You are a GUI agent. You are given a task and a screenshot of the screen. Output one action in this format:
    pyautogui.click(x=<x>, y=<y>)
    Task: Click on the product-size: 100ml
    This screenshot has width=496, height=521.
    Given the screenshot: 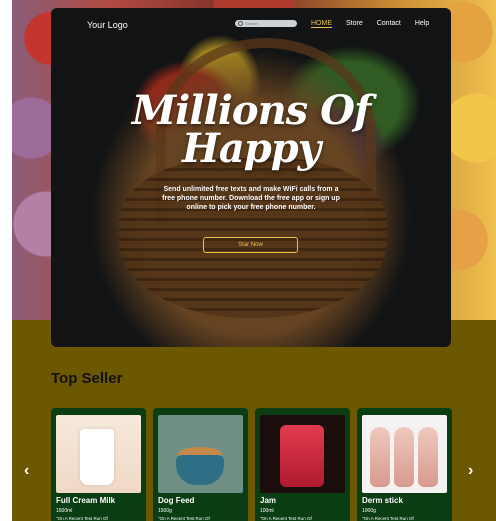 What is the action you would take?
    pyautogui.click(x=267, y=511)
    